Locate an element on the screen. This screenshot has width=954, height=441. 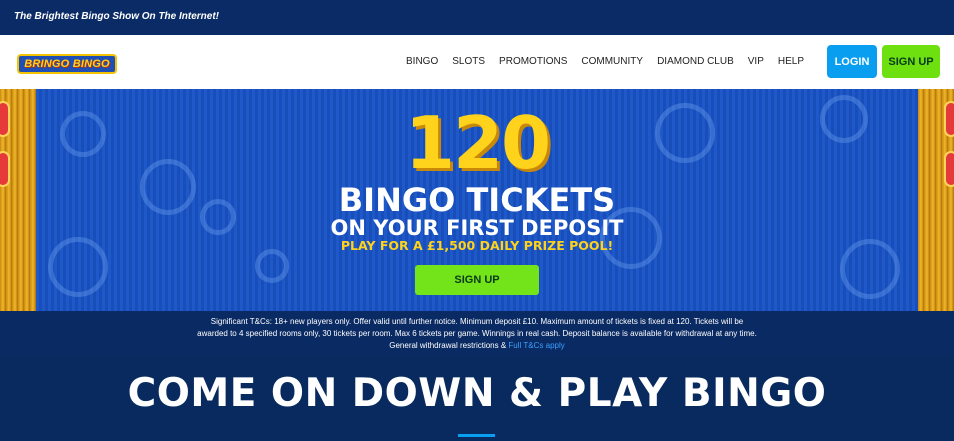
nav-item-slots: SLOTS is located at coordinates (468, 61).